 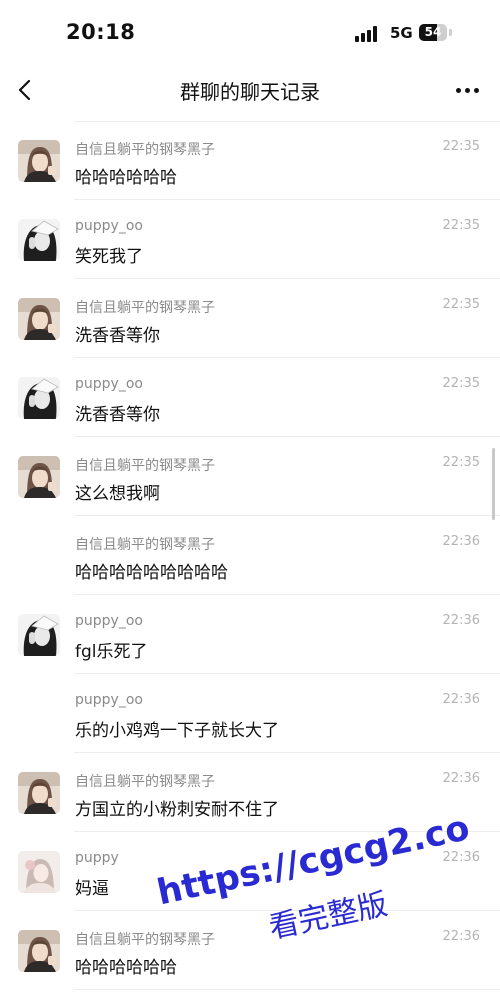 What do you see at coordinates (250, 476) in the screenshot?
I see `message-item: 自信且躺平的钢琴黑子 22:35 这么想我啊` at bounding box center [250, 476].